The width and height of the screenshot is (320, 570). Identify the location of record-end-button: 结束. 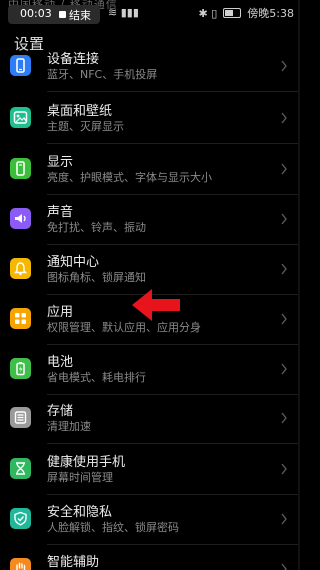
(80, 15).